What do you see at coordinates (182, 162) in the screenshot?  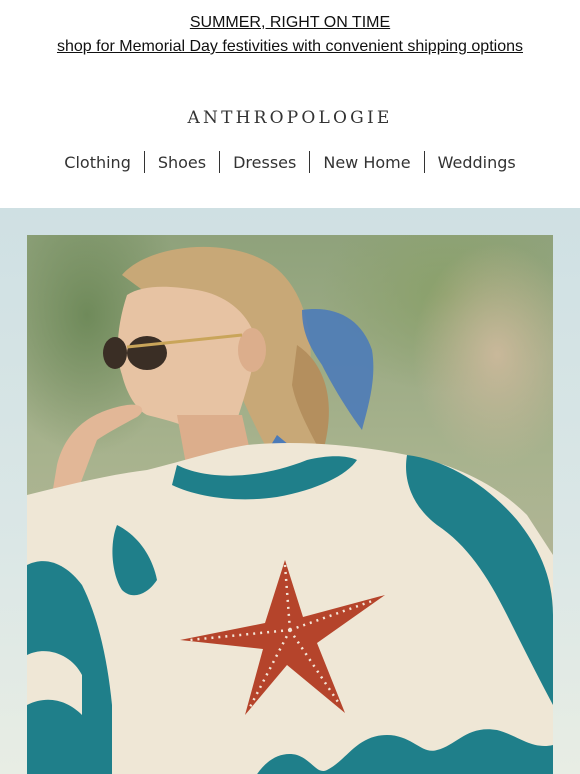 I see `nav-item-shoes: Shoes` at bounding box center [182, 162].